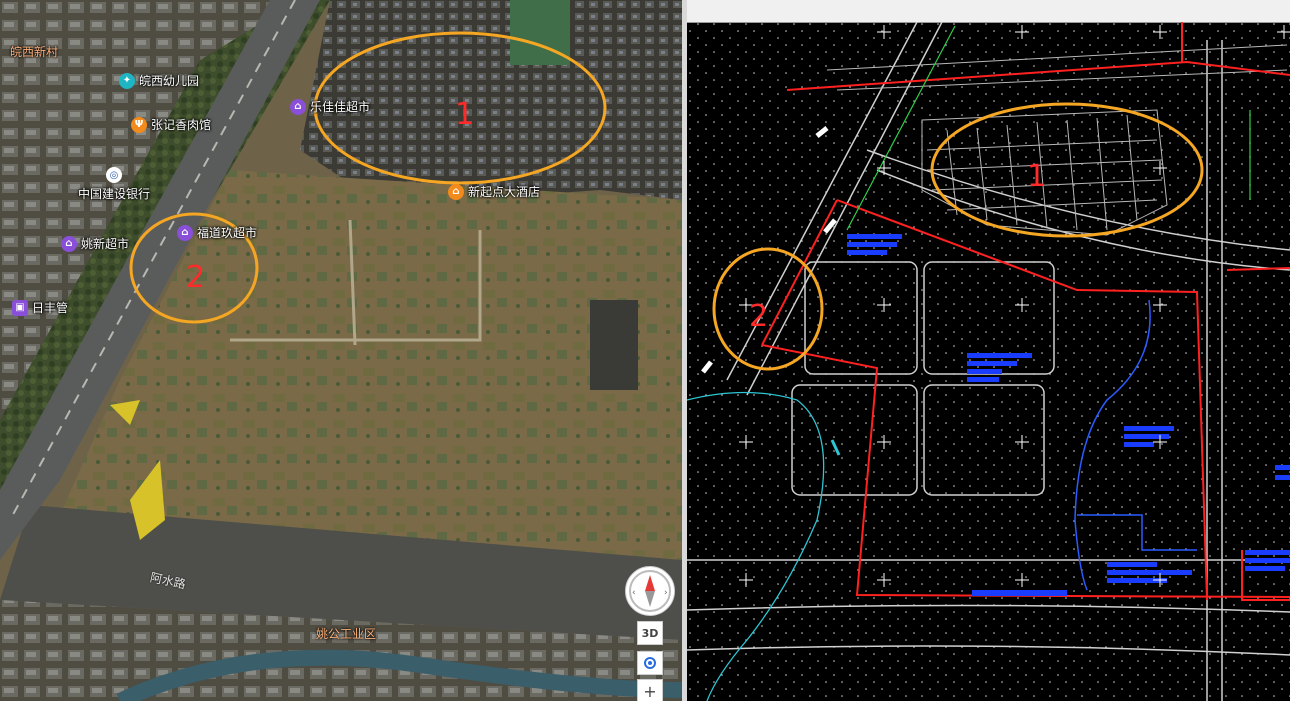 The image size is (1290, 701). What do you see at coordinates (758, 316) in the screenshot?
I see `cad-annotation-number-2: 2` at bounding box center [758, 316].